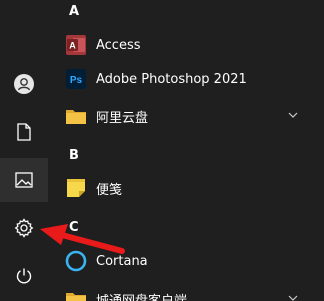 Image resolution: width=324 pixels, height=301 pixels. I want to click on app-item-sticky-notes: 便笺, so click(186, 188).